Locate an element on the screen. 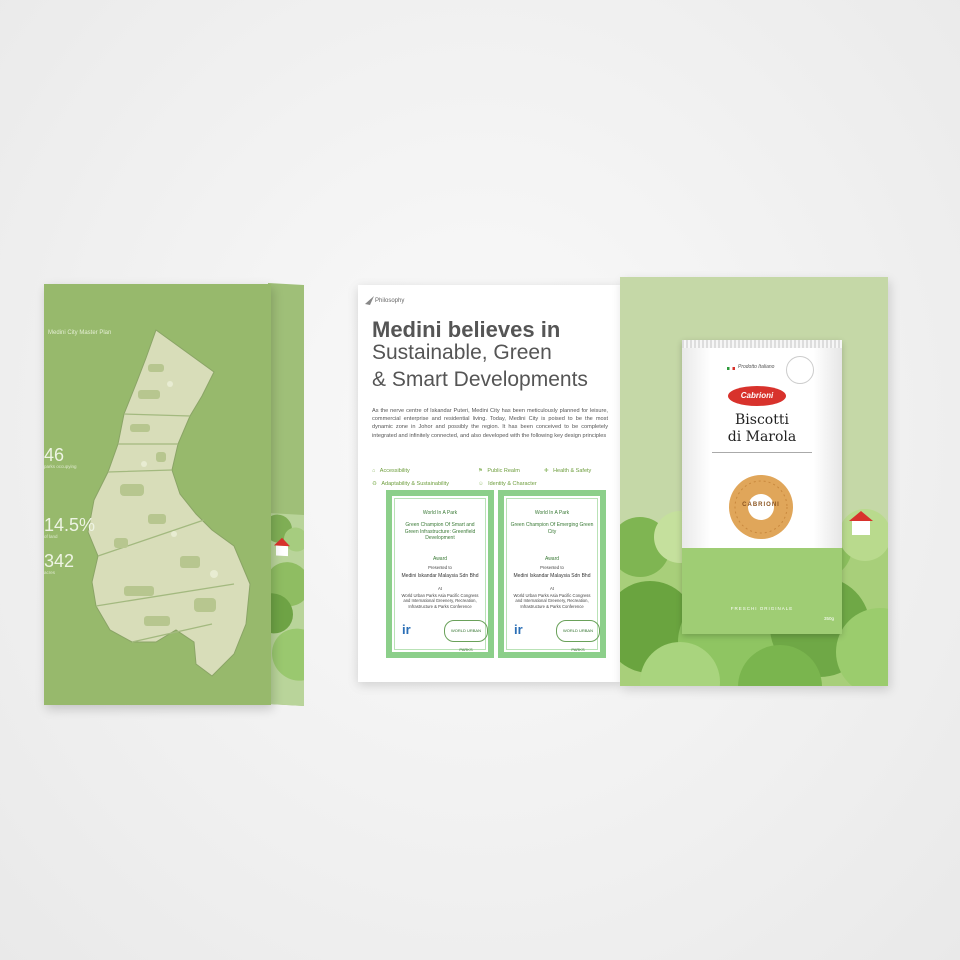  paper-plane-icon is located at coordinates (369, 300).